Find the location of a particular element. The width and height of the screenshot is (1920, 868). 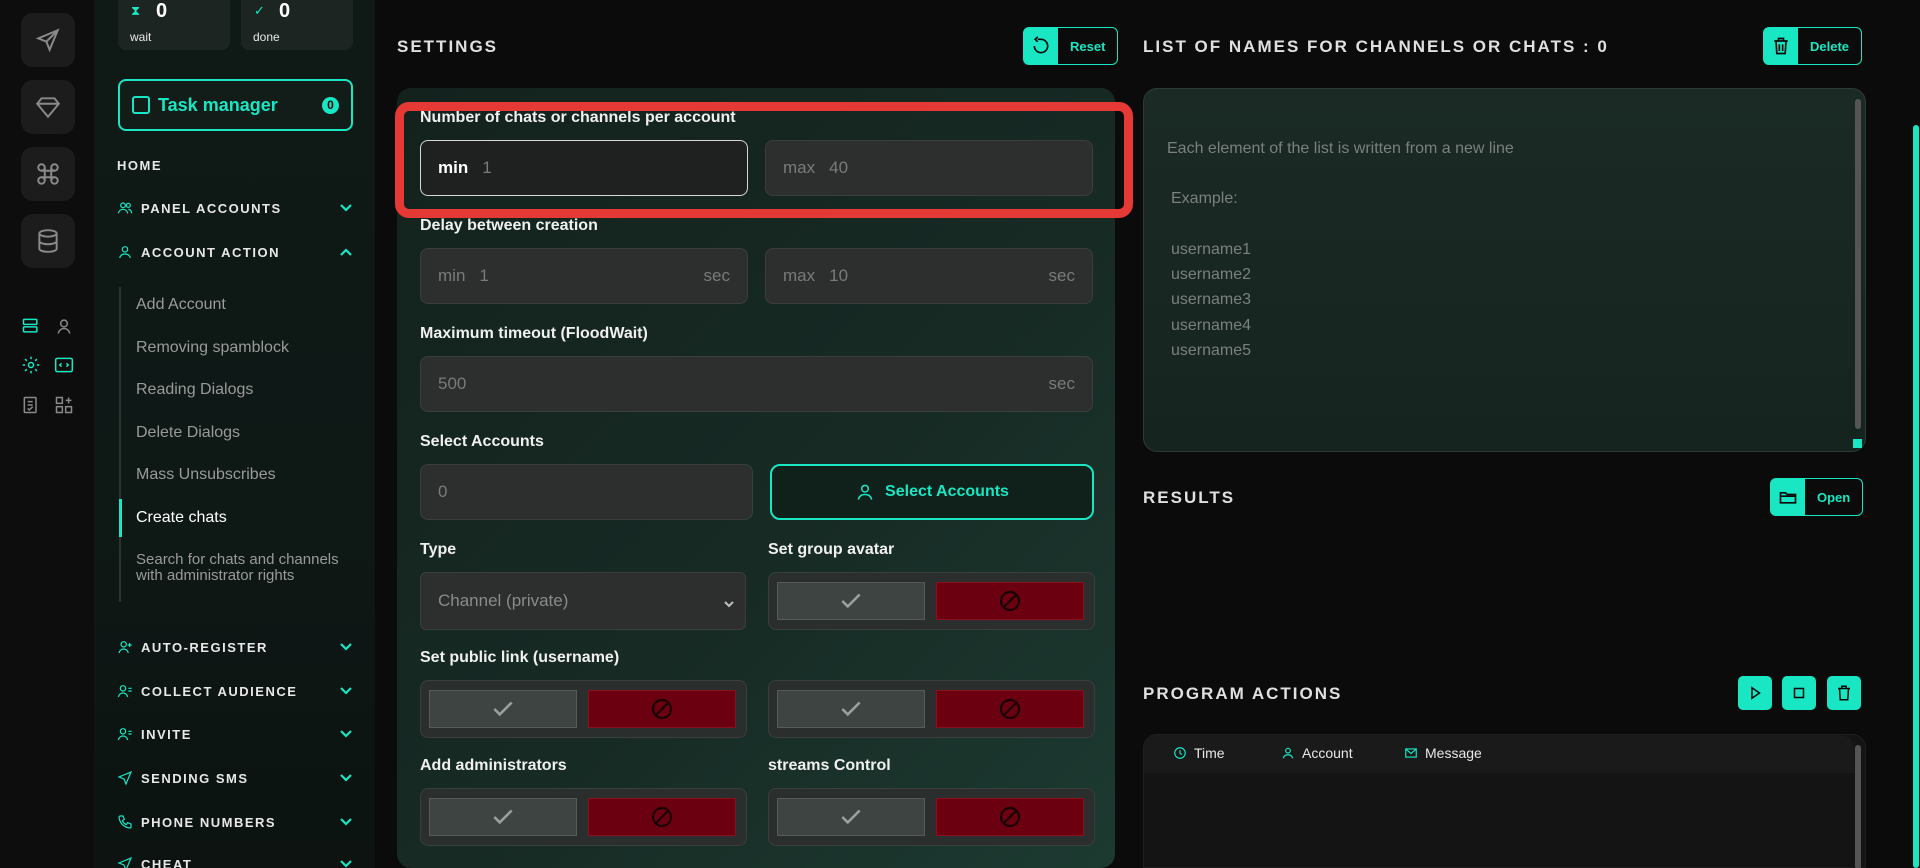

diamond-icon is located at coordinates (48, 107).